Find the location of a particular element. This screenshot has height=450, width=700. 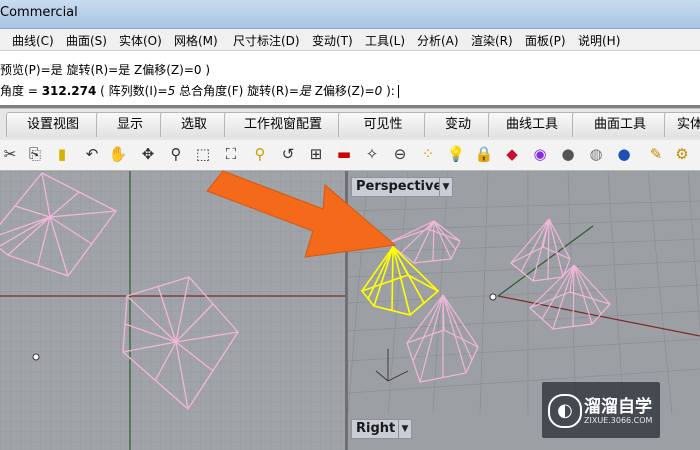

tab-solid-tools: 实体 is located at coordinates (682, 124).